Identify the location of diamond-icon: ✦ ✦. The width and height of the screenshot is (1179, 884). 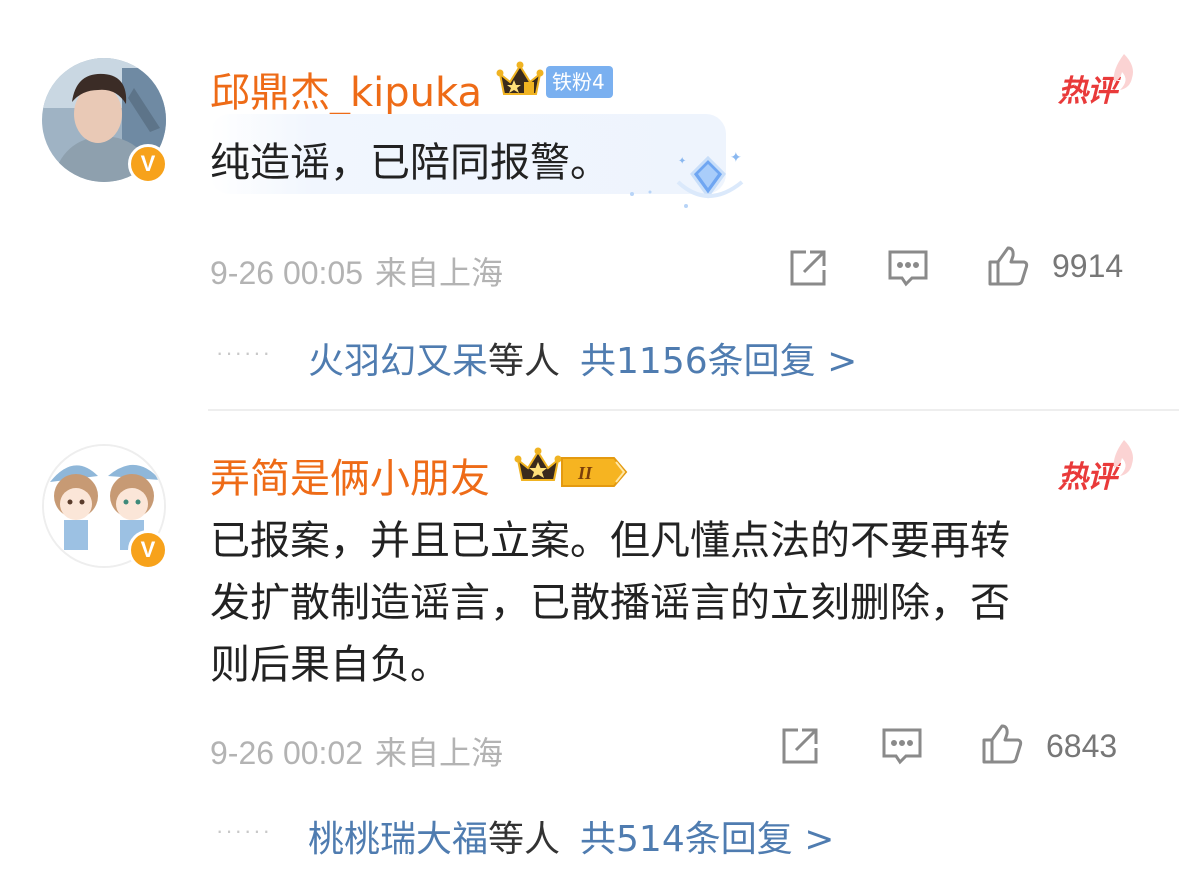
(685, 179).